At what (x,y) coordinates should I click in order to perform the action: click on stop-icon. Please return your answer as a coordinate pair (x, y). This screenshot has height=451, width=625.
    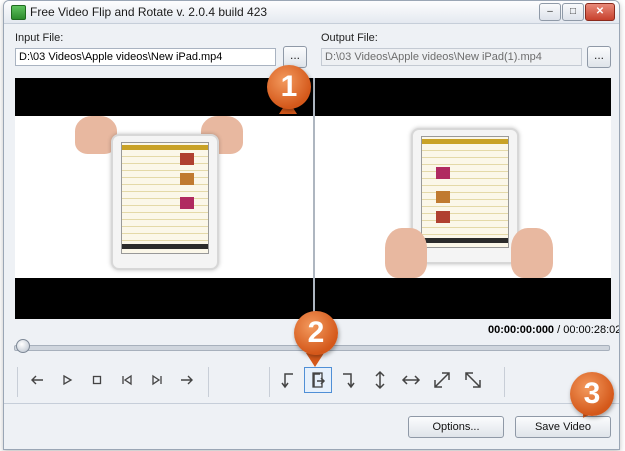
    Looking at the image, I should click on (97, 380).